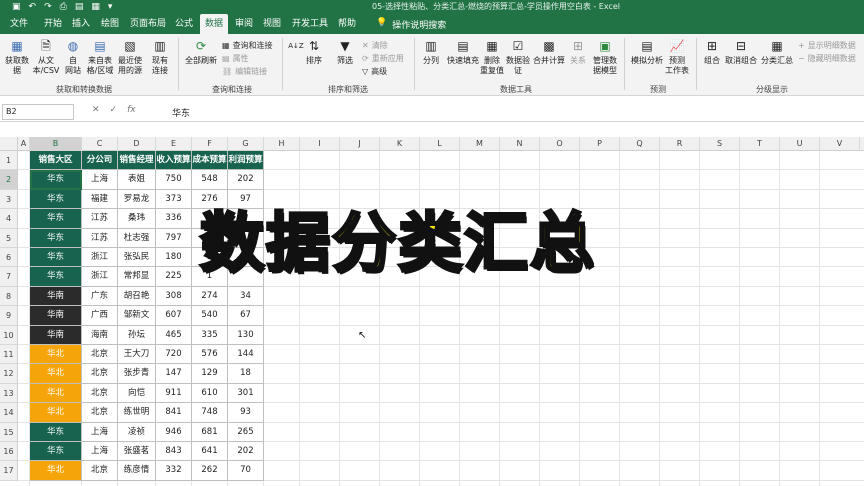  Describe the element at coordinates (560, 144) in the screenshot. I see `column-header-O: O` at that location.